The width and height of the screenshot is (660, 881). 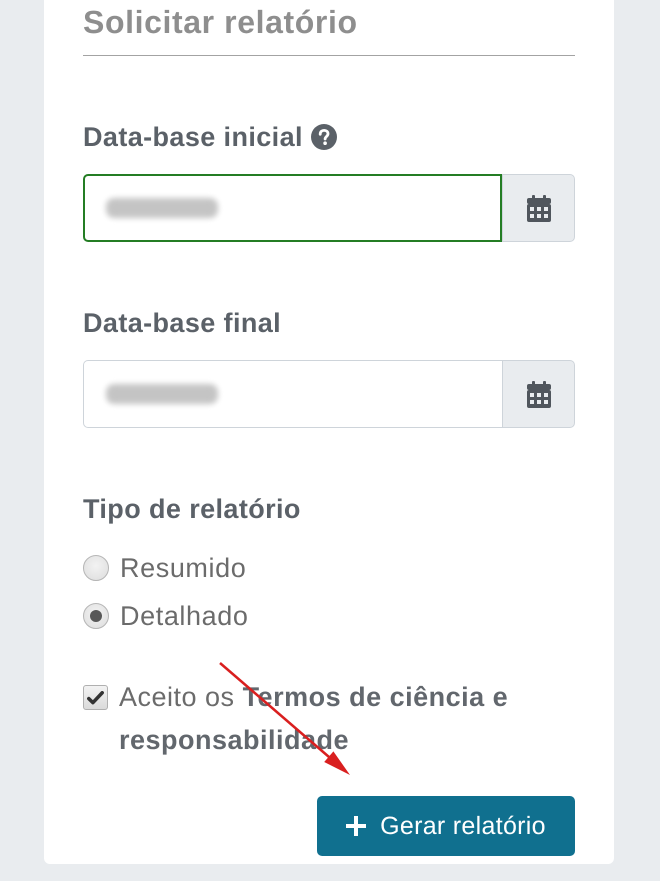 I want to click on checkbox, so click(x=95, y=697).